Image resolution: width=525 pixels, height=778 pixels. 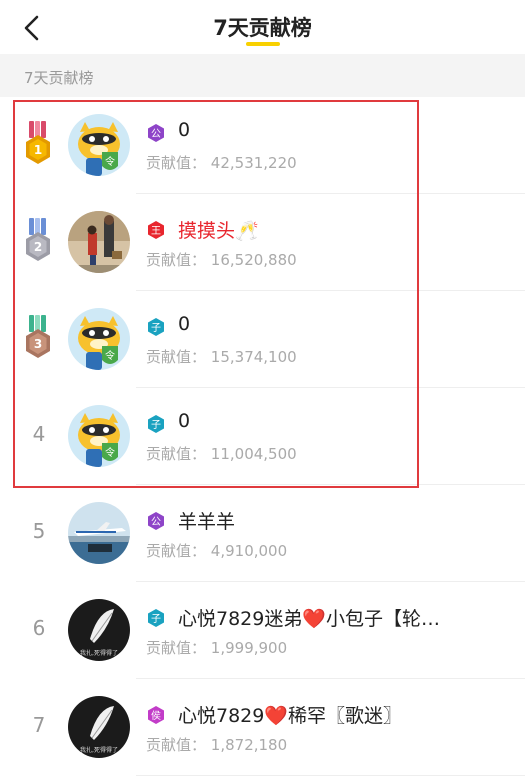 What do you see at coordinates (290, 716) in the screenshot?
I see `user-name: 心悦7829❤️稀罕〖歌迷〗` at bounding box center [290, 716].